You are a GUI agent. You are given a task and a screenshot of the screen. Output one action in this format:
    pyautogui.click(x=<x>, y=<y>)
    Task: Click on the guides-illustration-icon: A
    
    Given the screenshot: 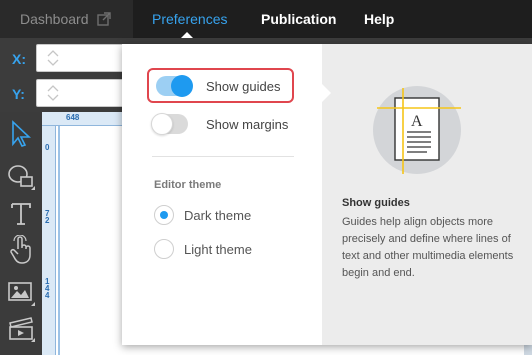 What is the action you would take?
    pyautogui.click(x=417, y=130)
    